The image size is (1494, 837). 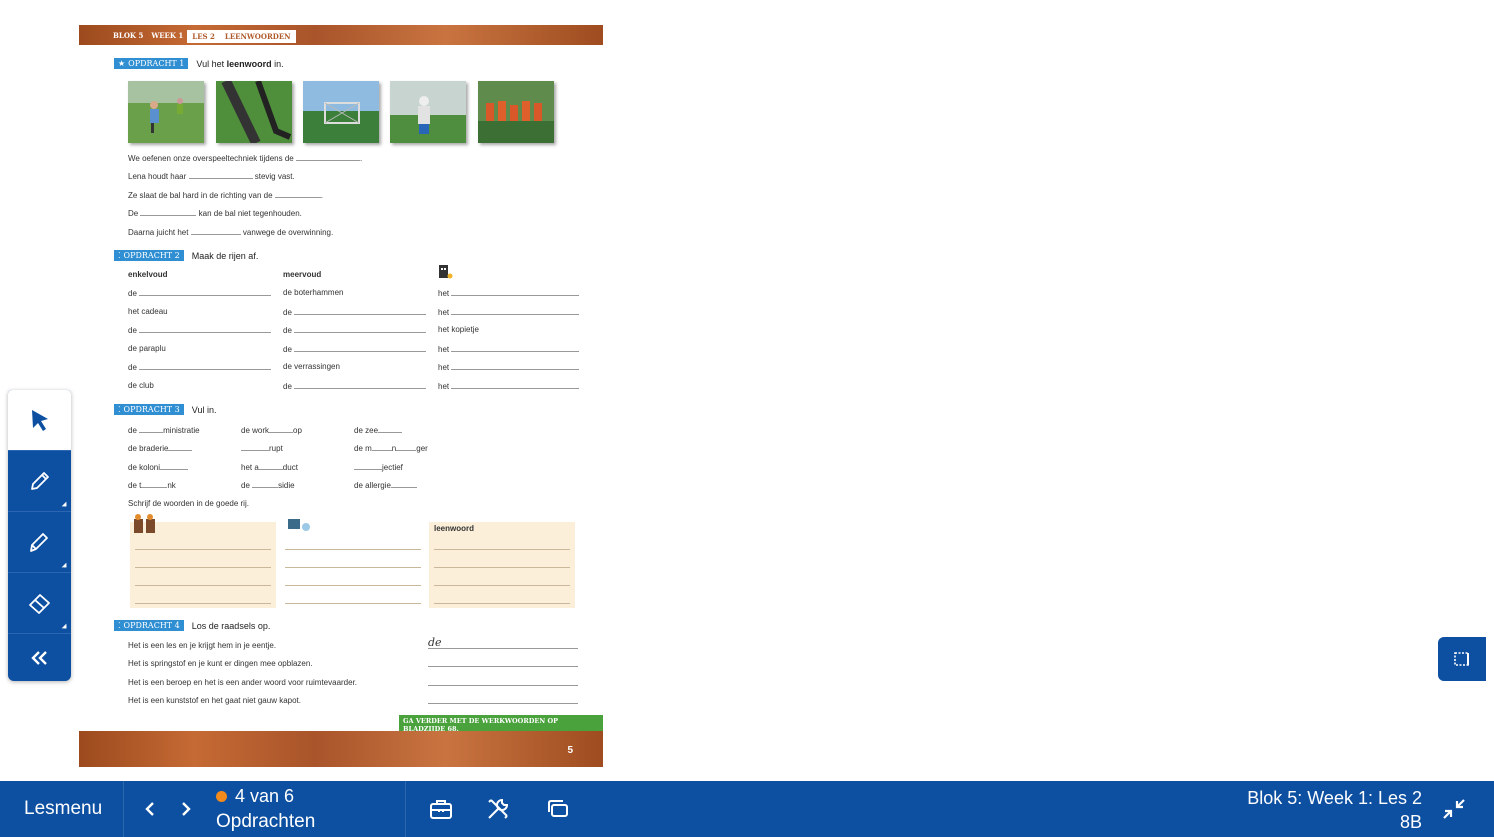 I want to click on breadcrumb-topic: LEENWOORDEN, so click(x=257, y=36).